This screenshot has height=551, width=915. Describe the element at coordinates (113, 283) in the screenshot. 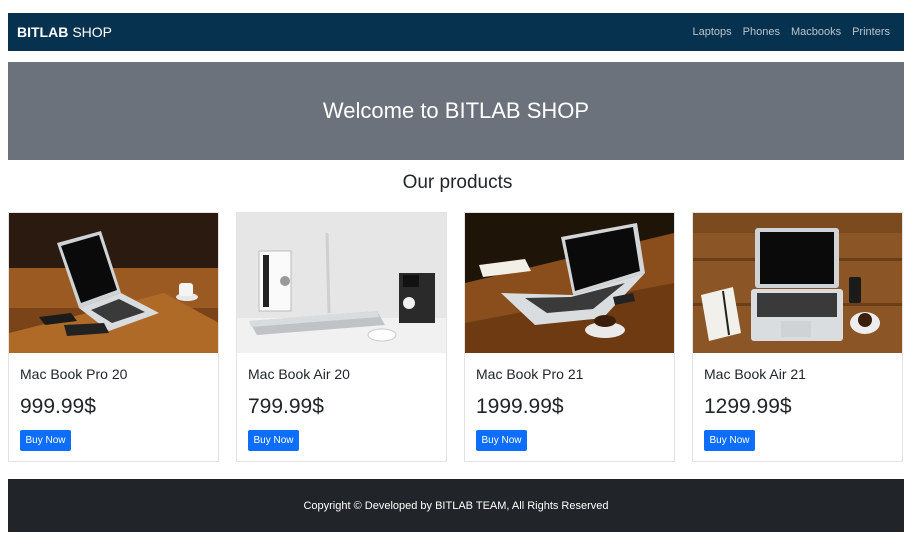

I see `laptop-on-wooden-table-image` at that location.